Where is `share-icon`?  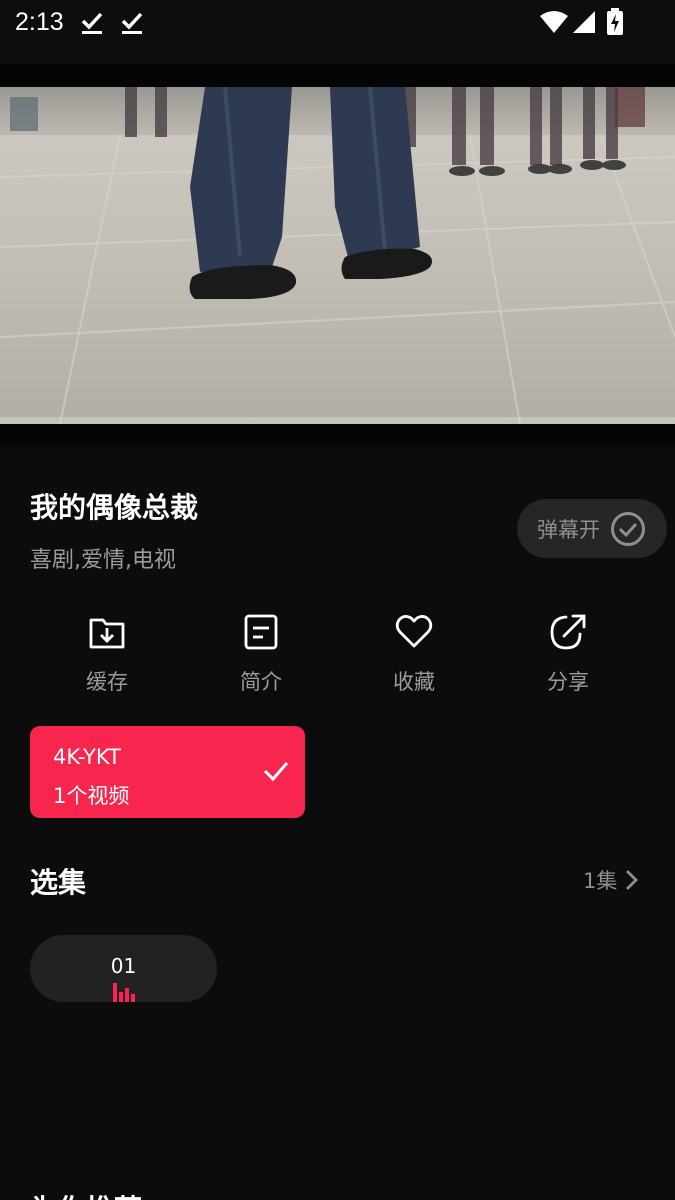 share-icon is located at coordinates (568, 632).